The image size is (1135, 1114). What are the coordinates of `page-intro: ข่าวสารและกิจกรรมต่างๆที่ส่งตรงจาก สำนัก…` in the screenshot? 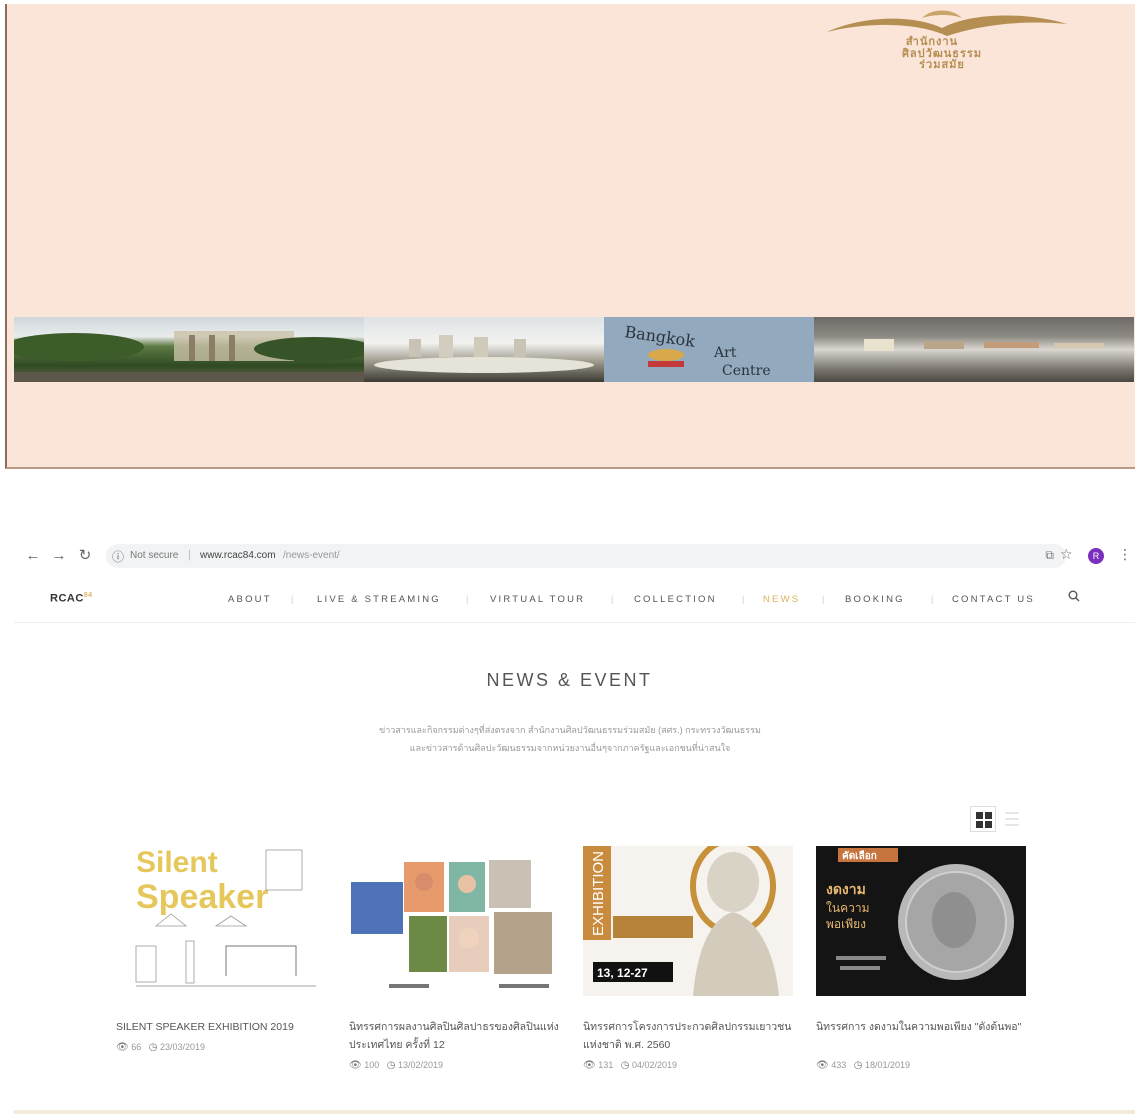 It's located at (570, 739).